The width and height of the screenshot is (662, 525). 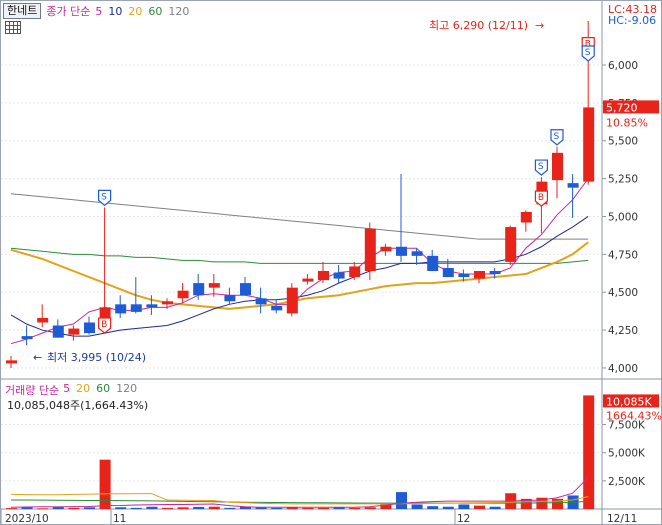 I want to click on volume-title: 거래량 단순, so click(x=32, y=390).